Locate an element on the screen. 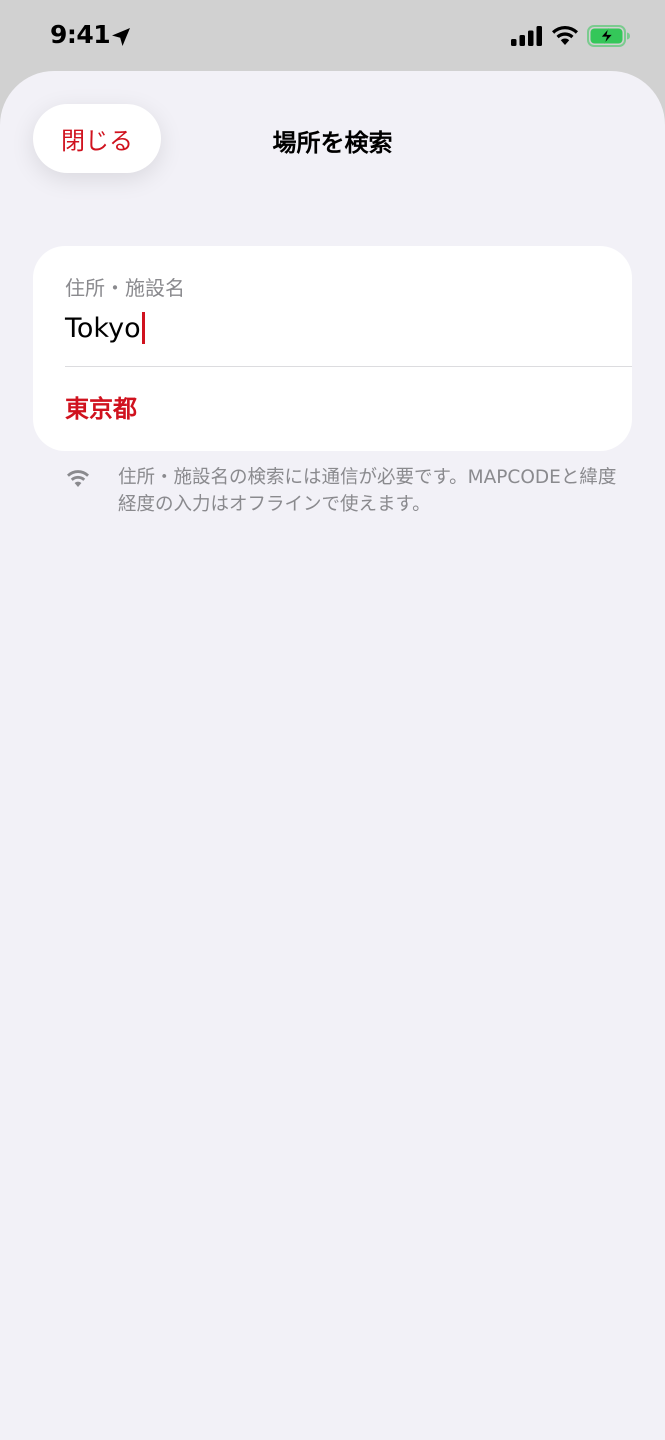 Image resolution: width=665 pixels, height=1440 pixels. status-bar: 9:41 is located at coordinates (332, 36).